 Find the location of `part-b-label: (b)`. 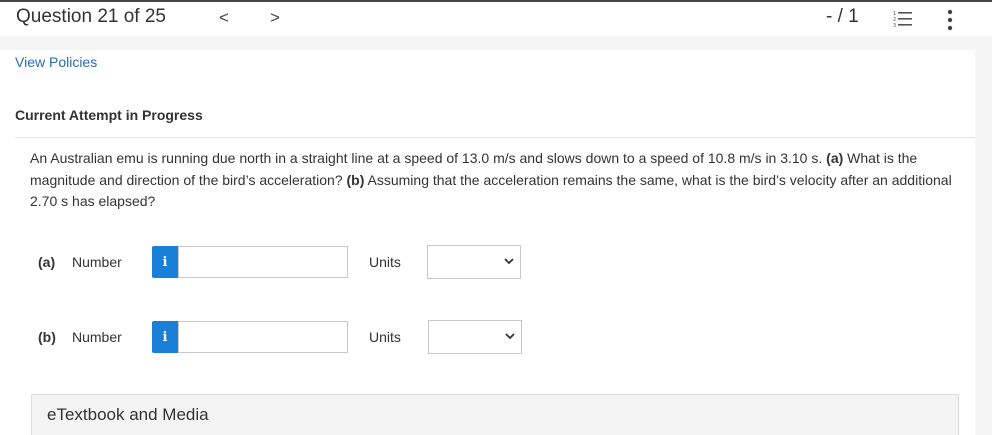

part-b-label: (b) is located at coordinates (47, 337).